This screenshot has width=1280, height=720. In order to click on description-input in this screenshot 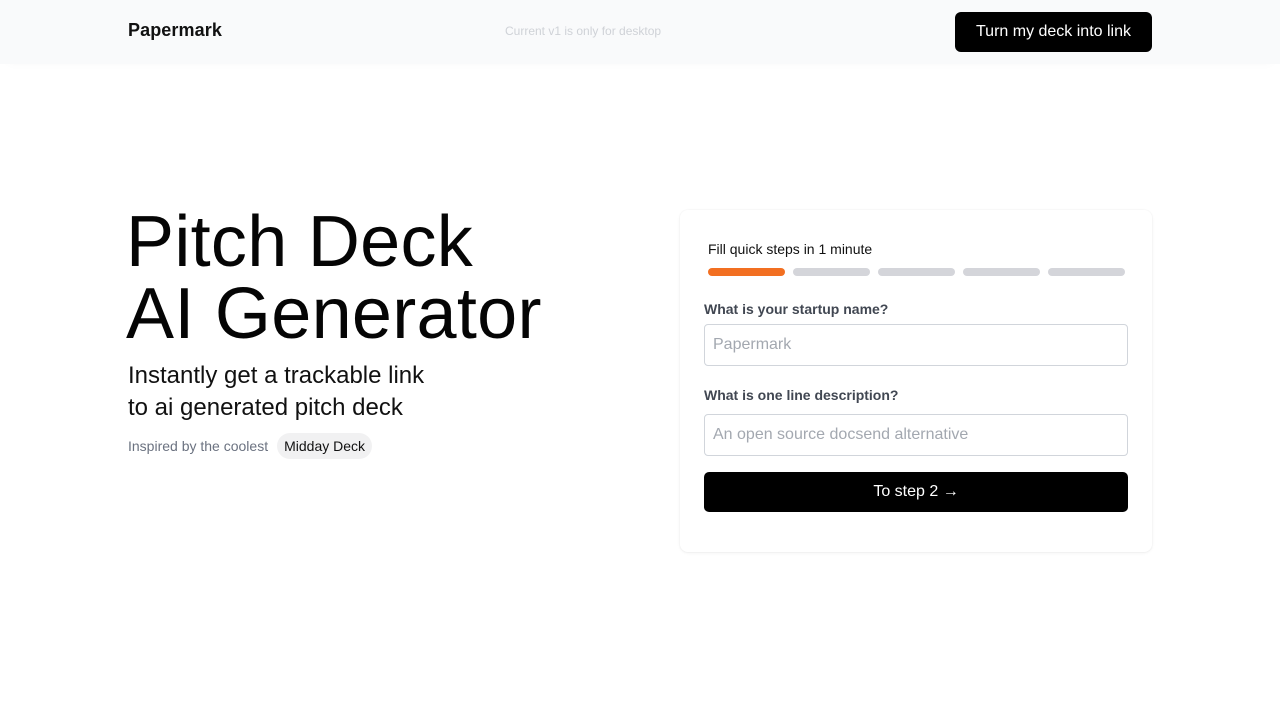, I will do `click(916, 435)`.